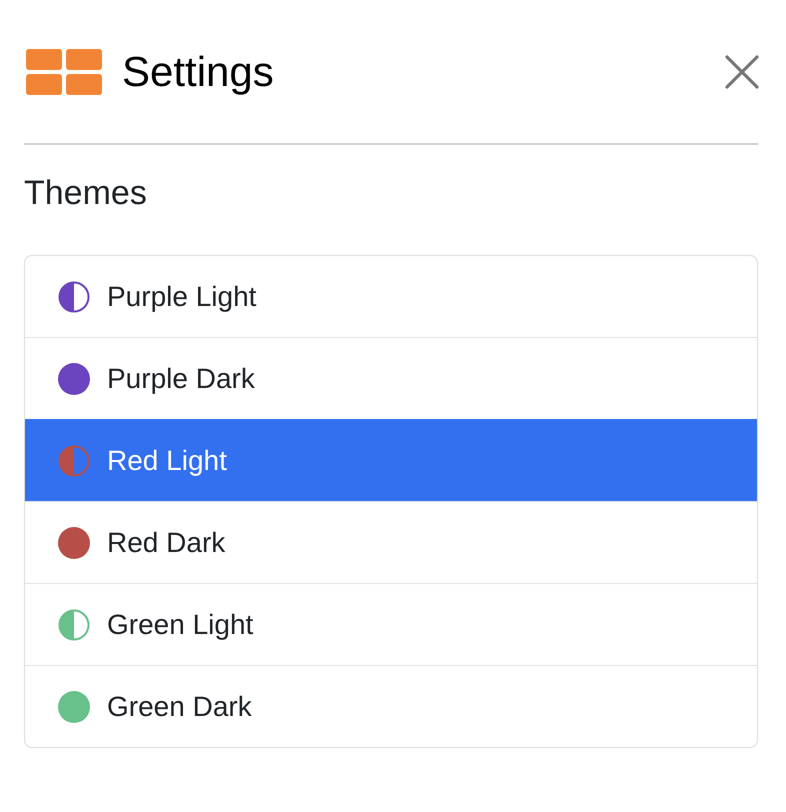 Image resolution: width=786 pixels, height=812 pixels. I want to click on theme-item: Green Light, so click(391, 624).